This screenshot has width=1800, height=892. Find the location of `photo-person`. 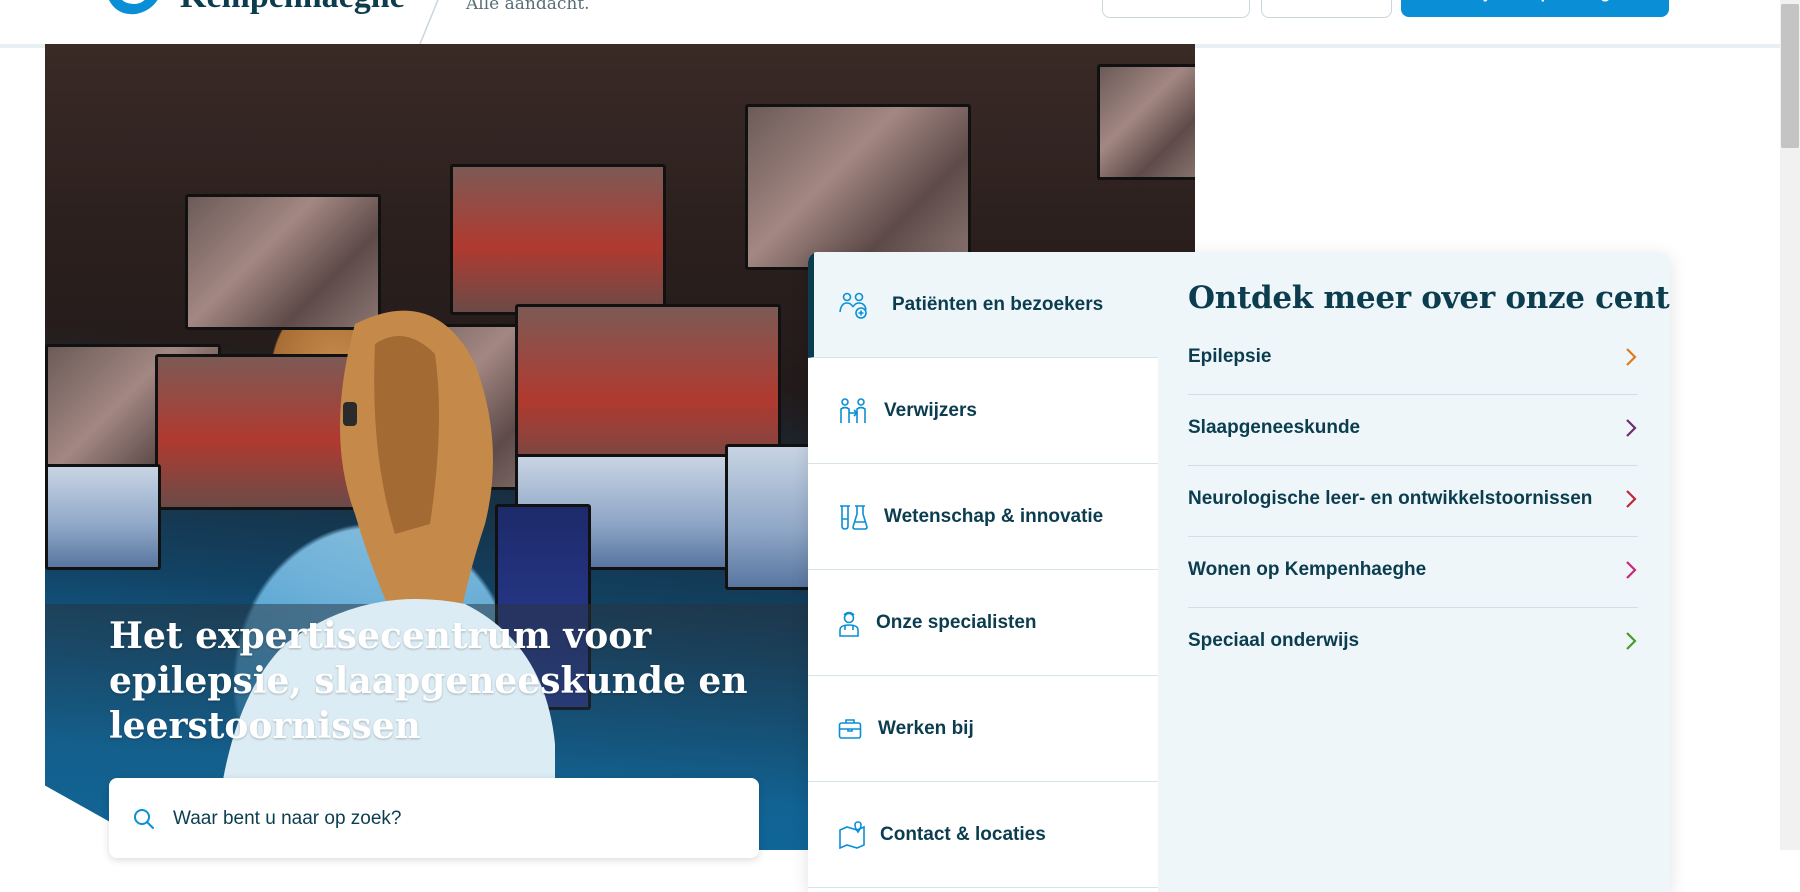

photo-person is located at coordinates (385, 577).